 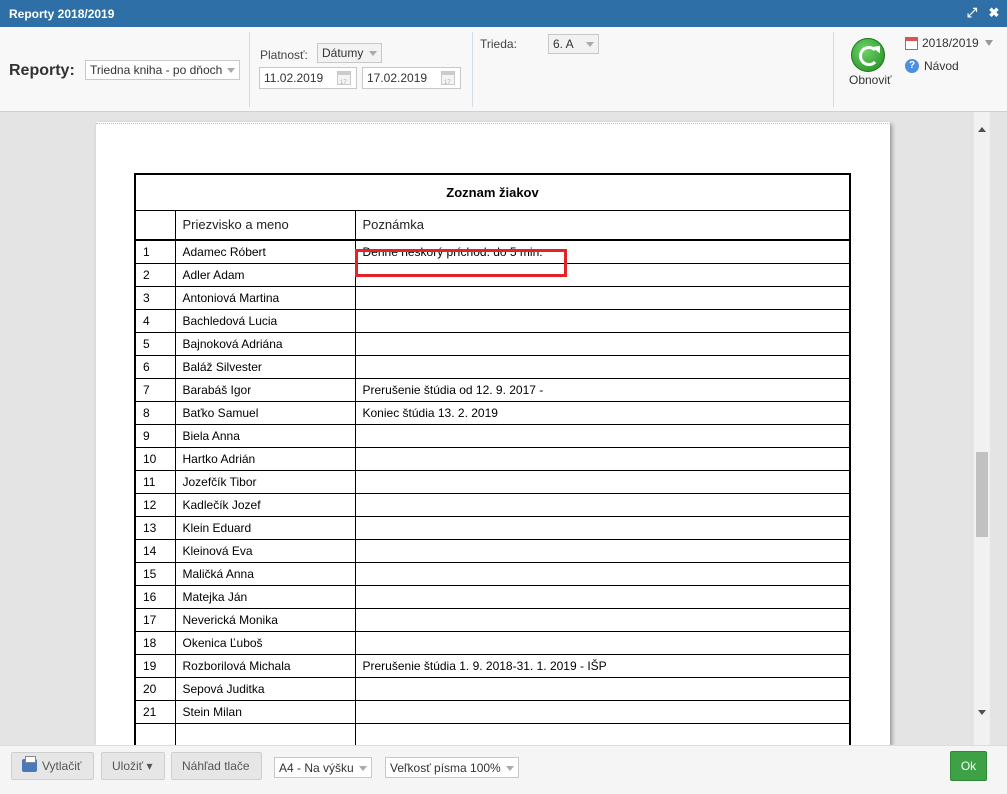 What do you see at coordinates (155, 711) in the screenshot?
I see `row-number: 21` at bounding box center [155, 711].